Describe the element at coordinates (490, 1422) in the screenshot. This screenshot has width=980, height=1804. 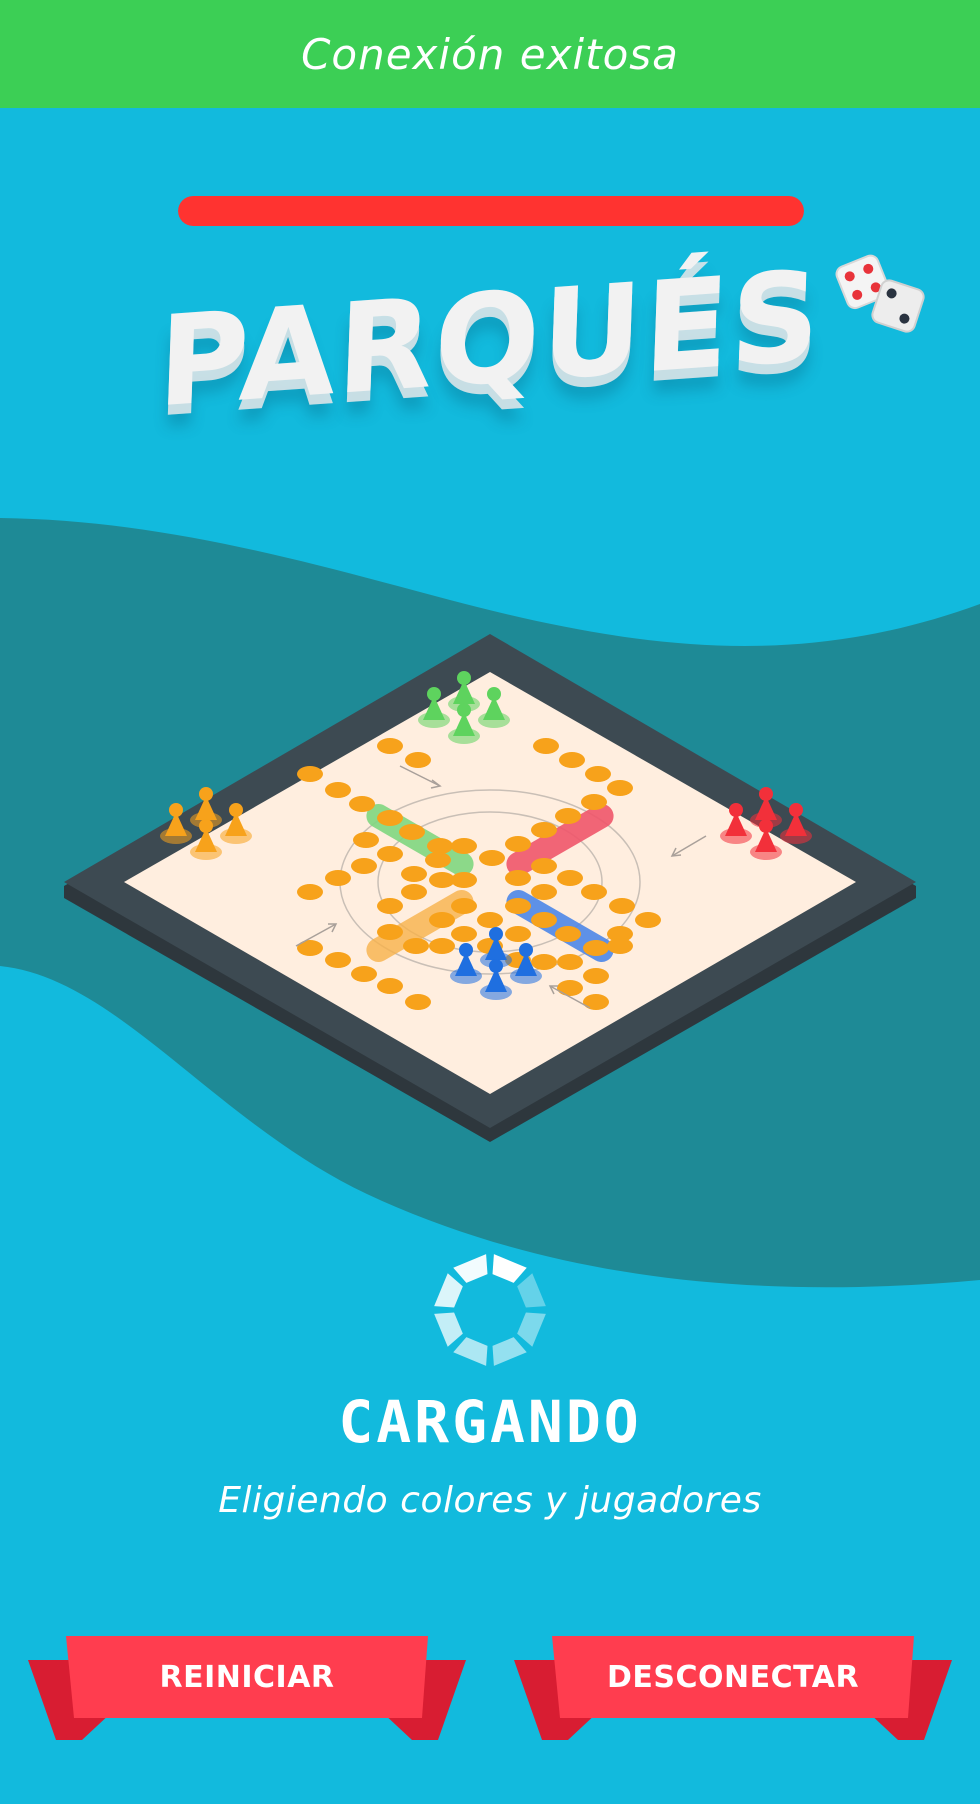
I see `loading-title: CARGANDO` at that location.